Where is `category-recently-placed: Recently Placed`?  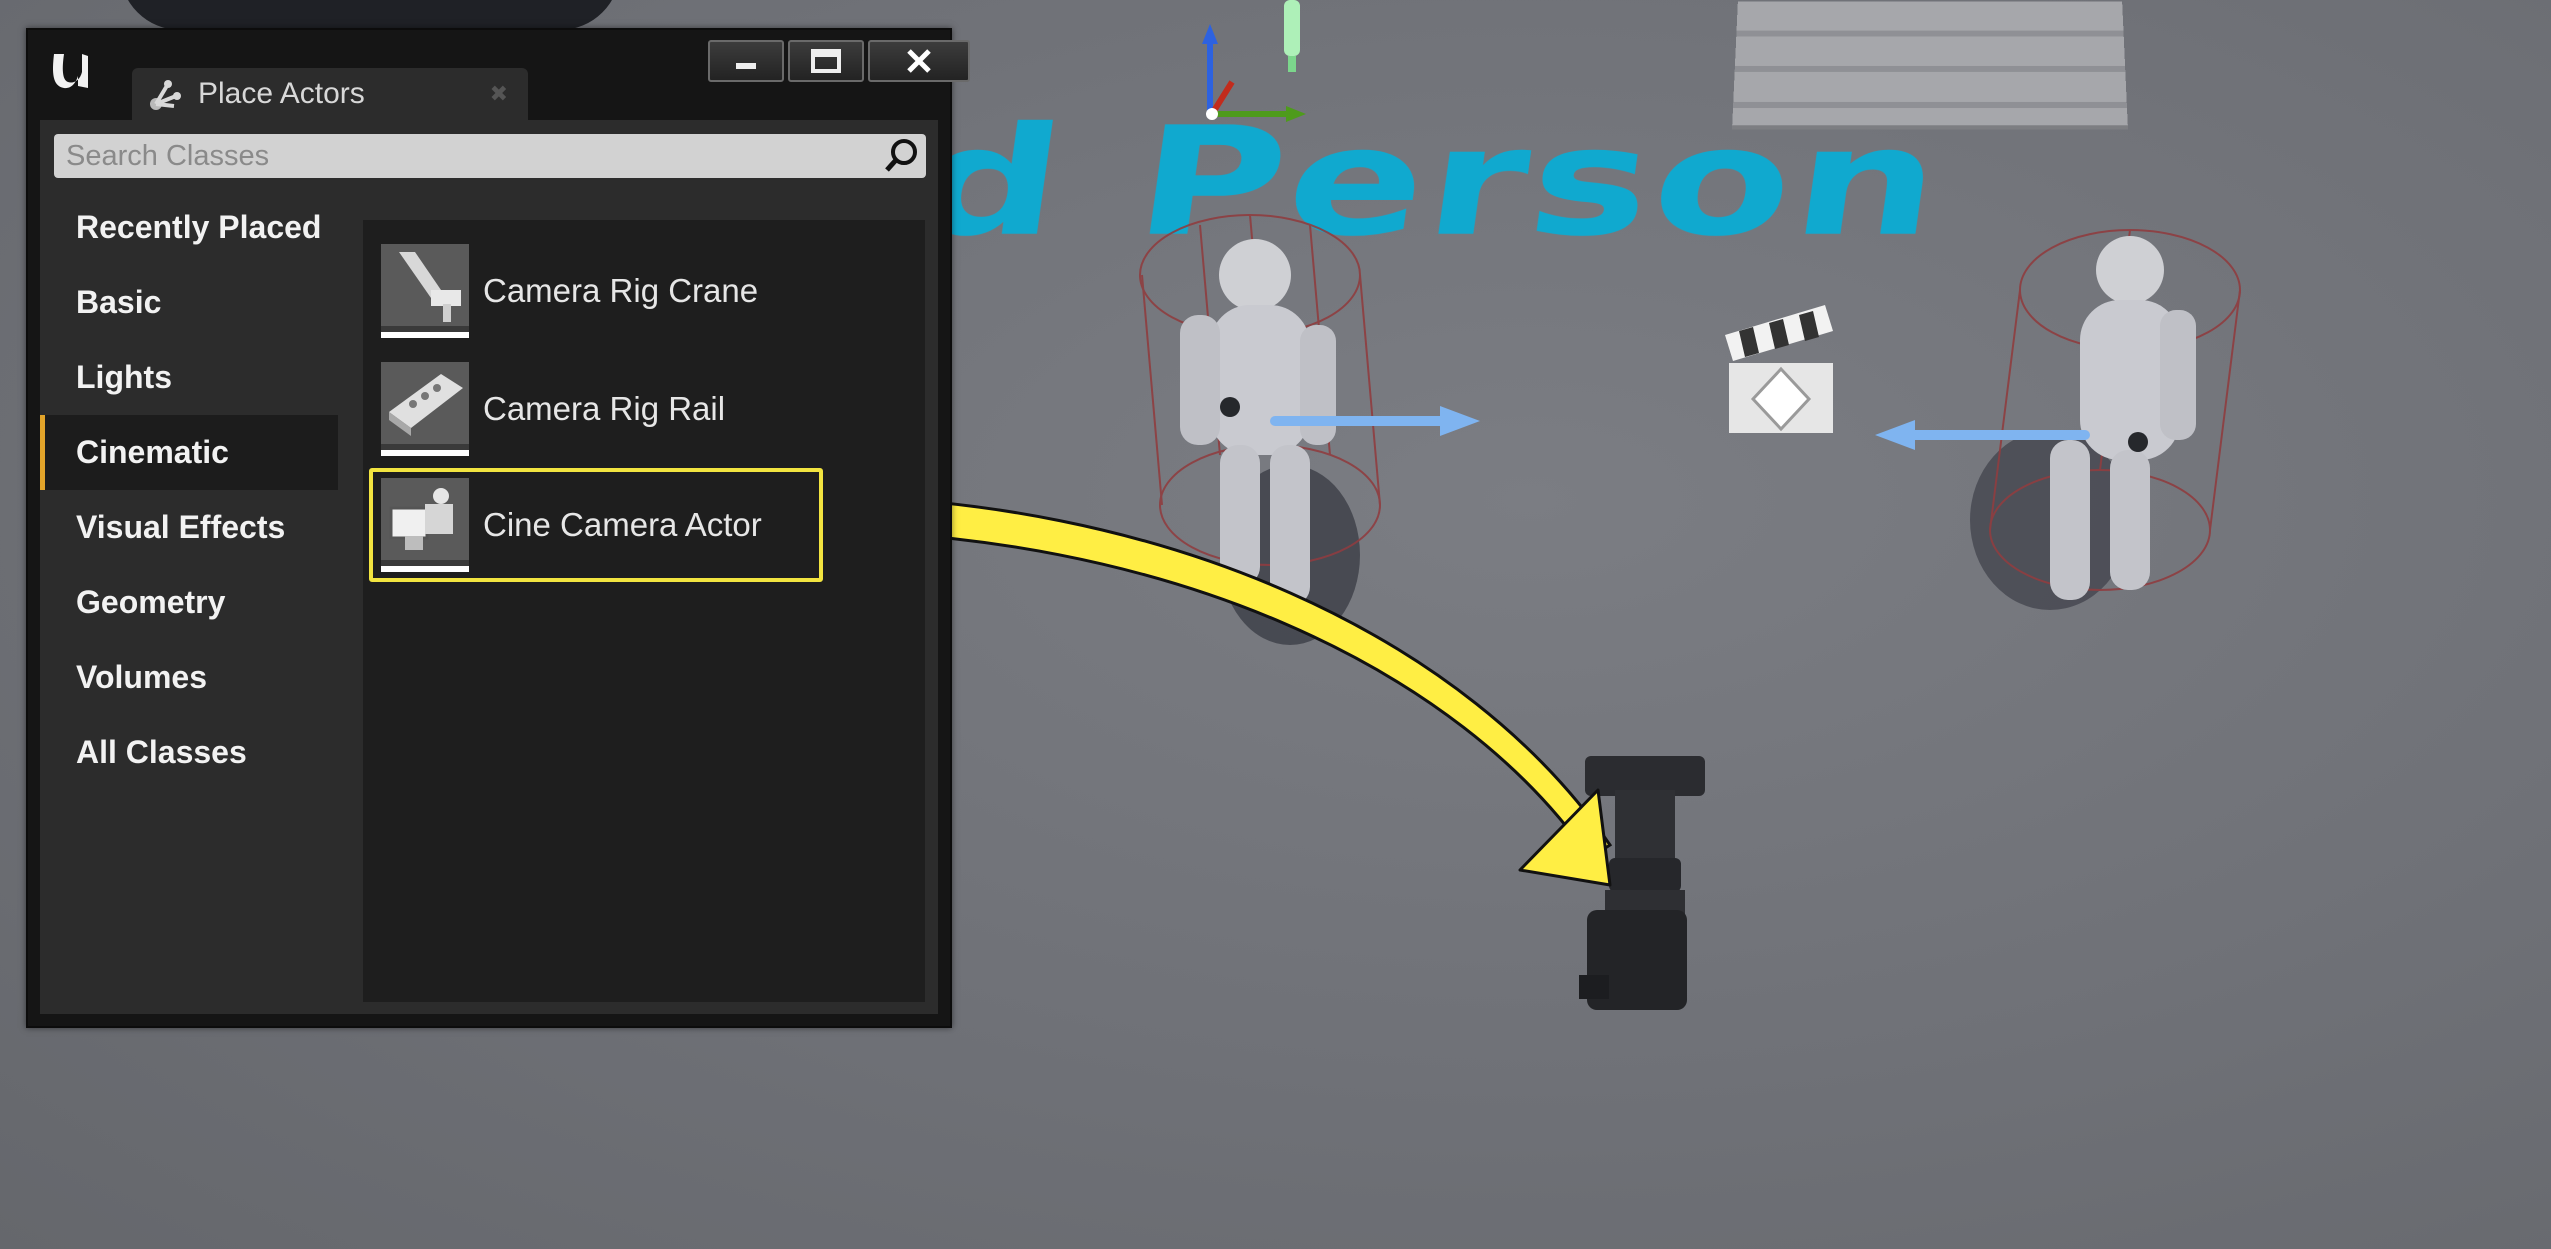
category-recently-placed: Recently Placed is located at coordinates (189, 227).